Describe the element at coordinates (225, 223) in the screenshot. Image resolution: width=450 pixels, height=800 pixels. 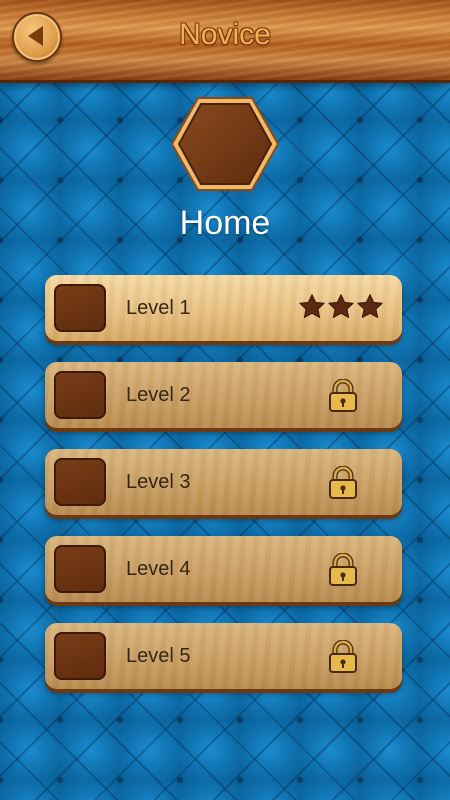
I see `pack-name: Home` at that location.